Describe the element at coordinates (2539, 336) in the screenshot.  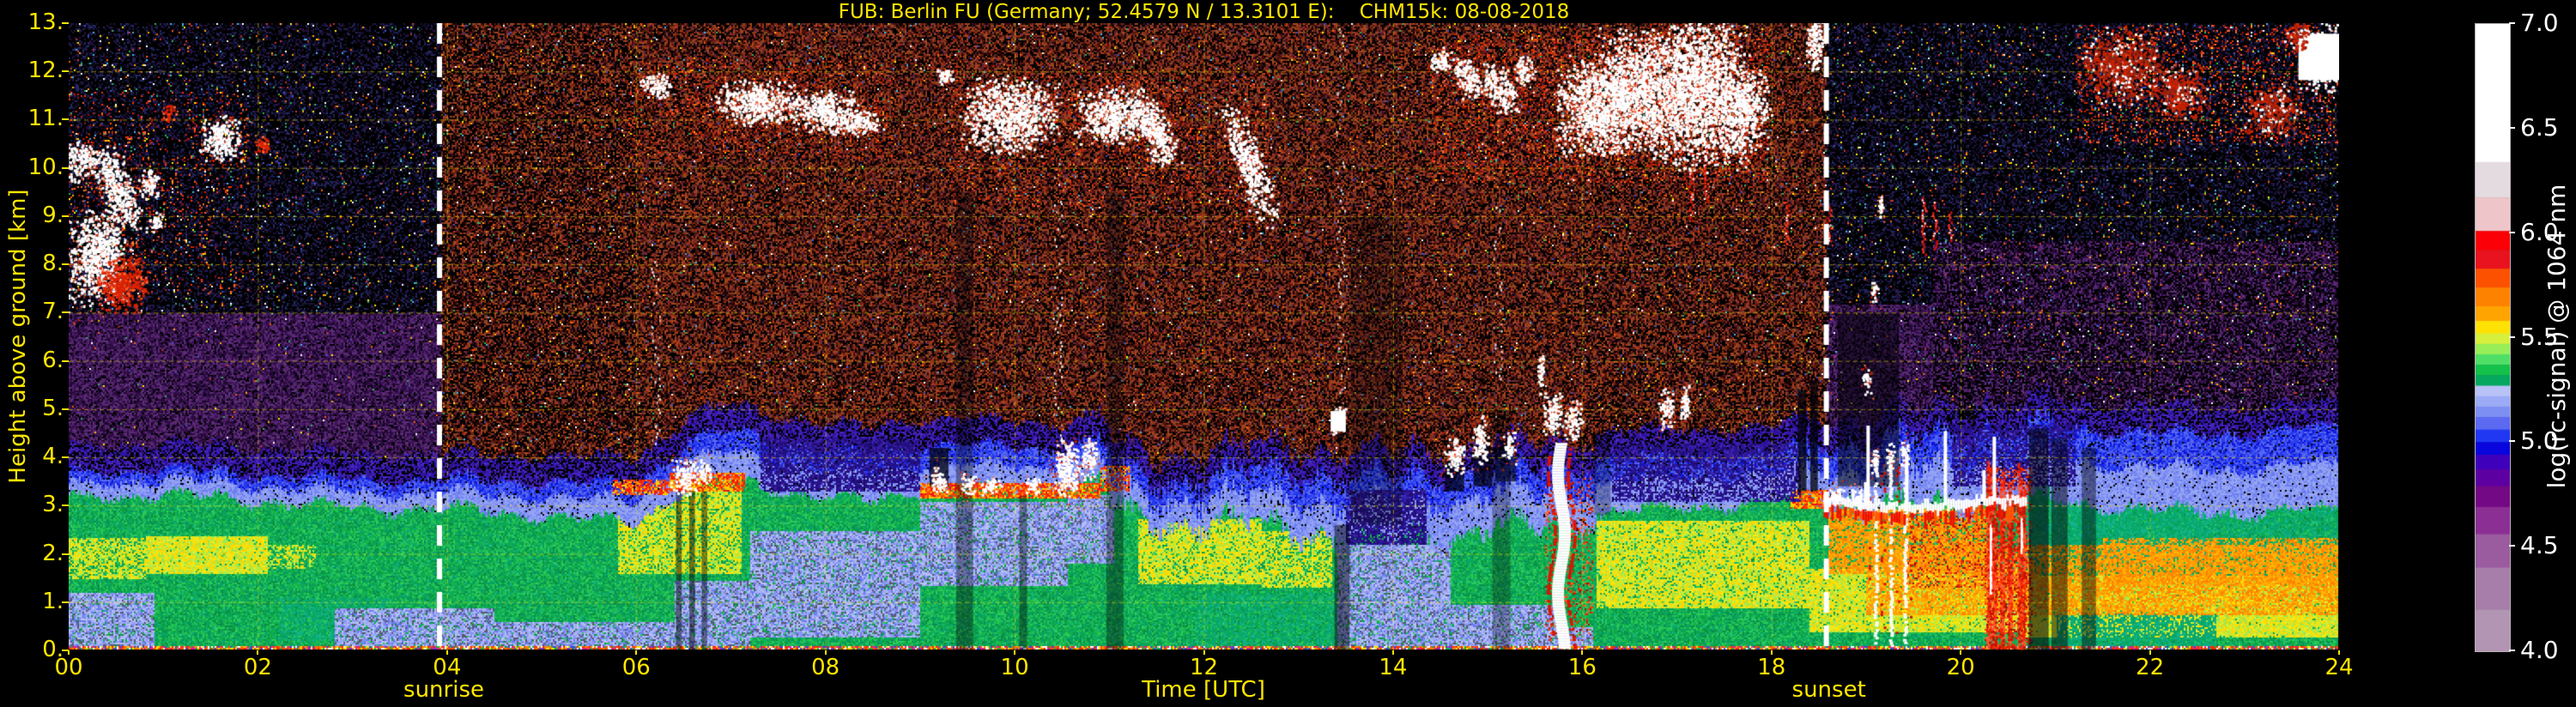
I see `colorbar-tick-label: 5.5` at that location.